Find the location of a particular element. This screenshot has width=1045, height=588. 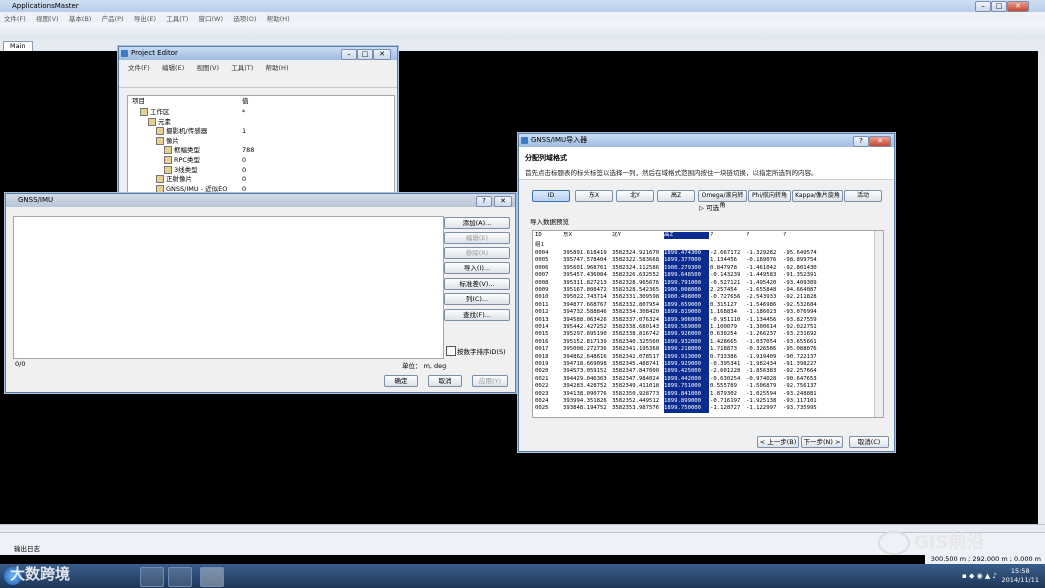

grid-cell: -1.495420 is located at coordinates (761, 282).